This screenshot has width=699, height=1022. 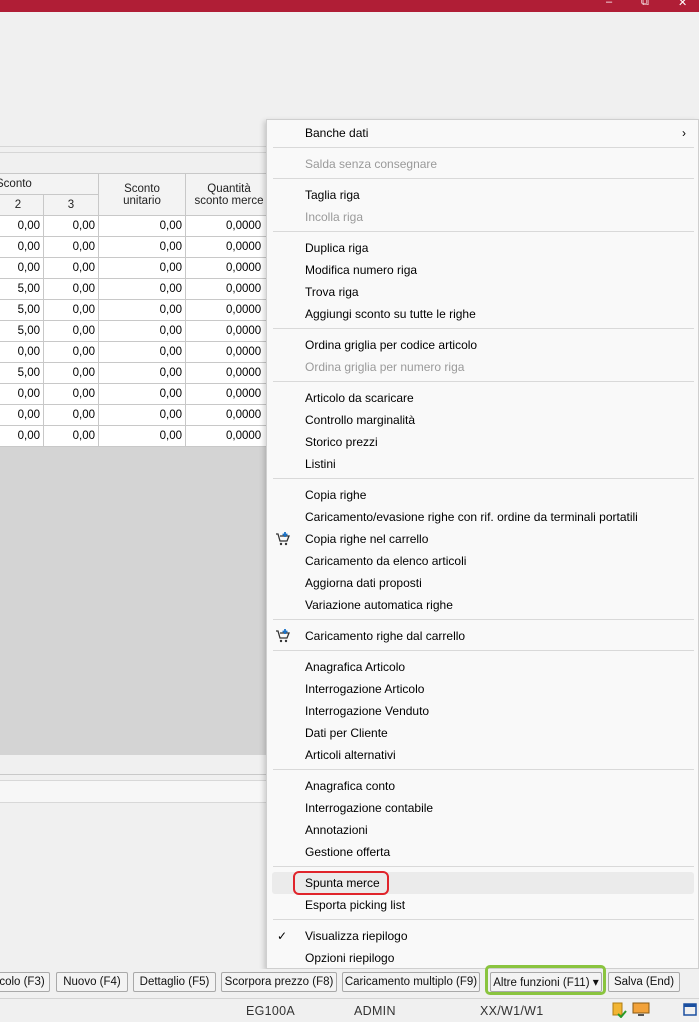 What do you see at coordinates (682, 4) in the screenshot?
I see `close-icon: ✕` at bounding box center [682, 4].